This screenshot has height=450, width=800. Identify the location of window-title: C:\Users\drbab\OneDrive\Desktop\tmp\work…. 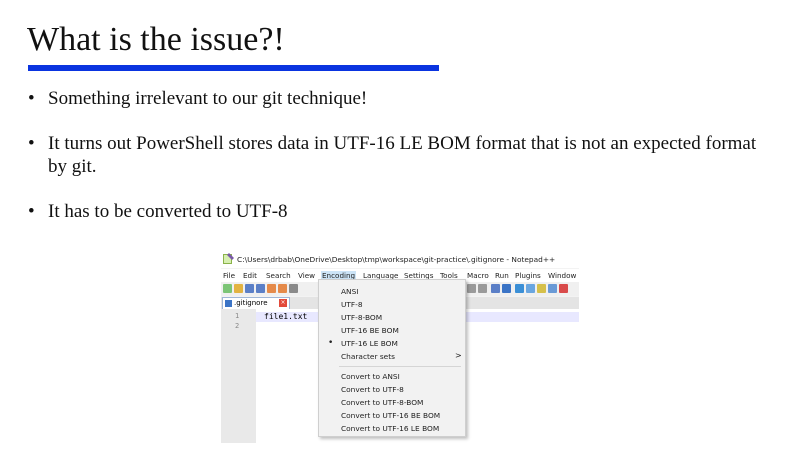
(396, 259).